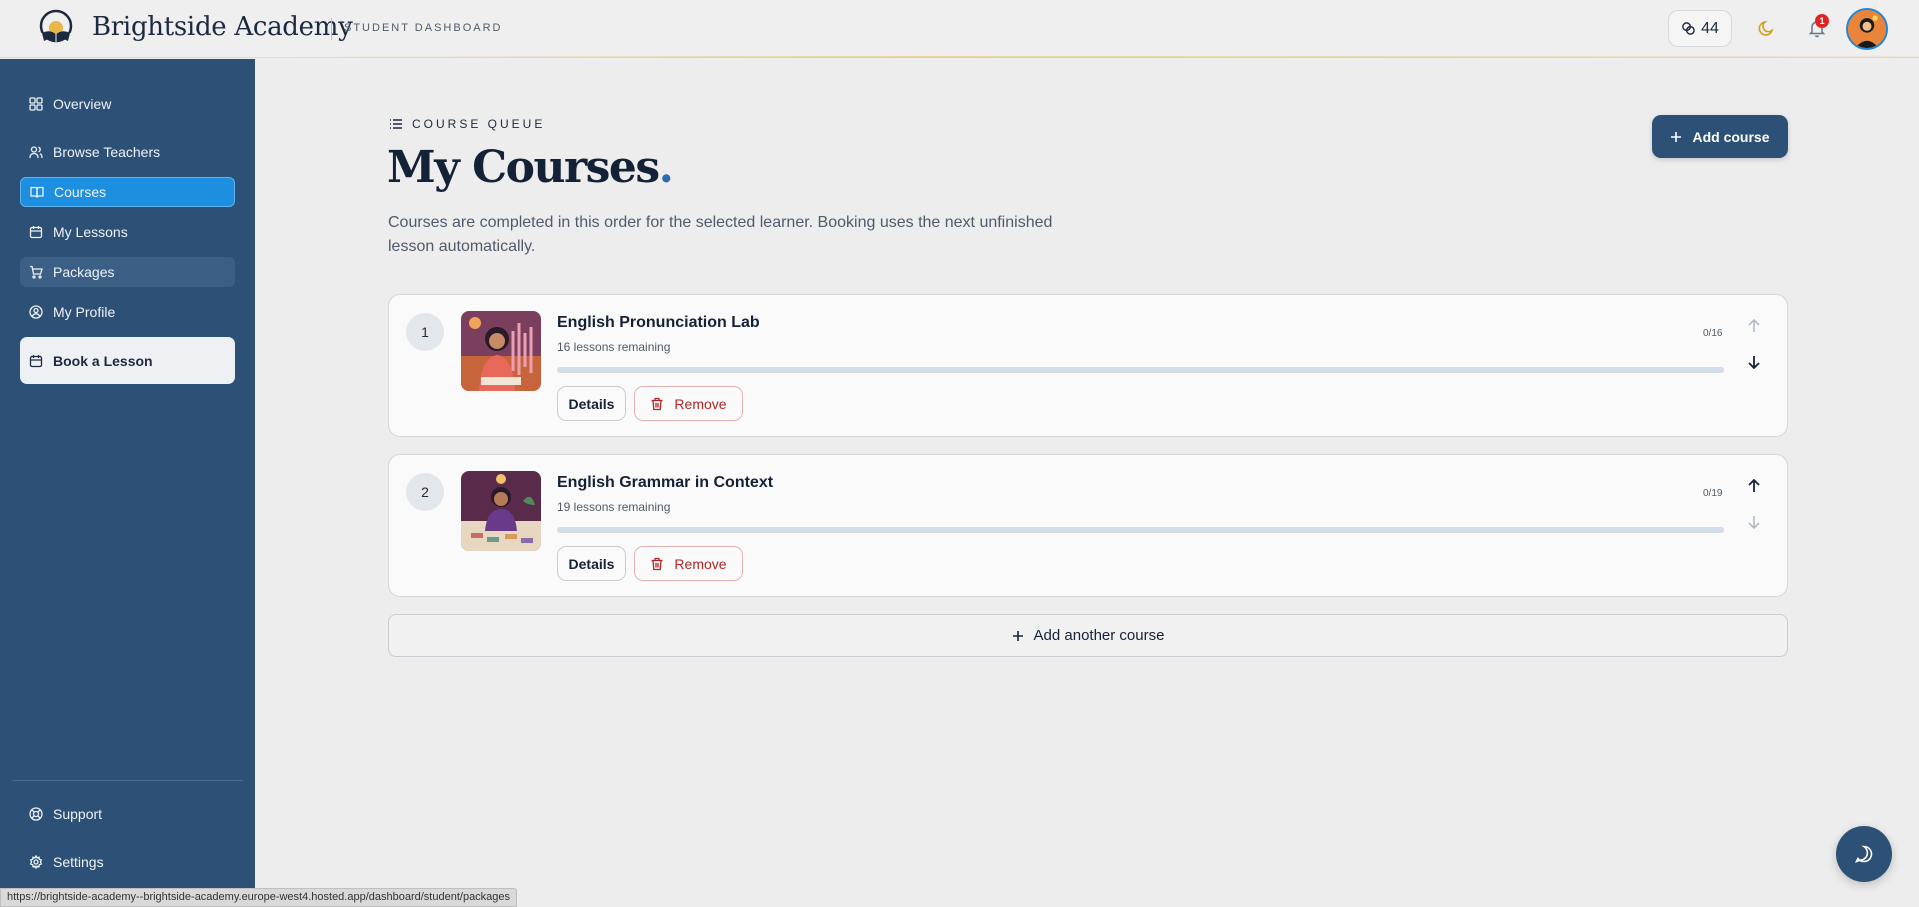 This screenshot has height=907, width=1919. Describe the element at coordinates (1713, 493) in the screenshot. I see `course-progress-count: 0/19` at that location.